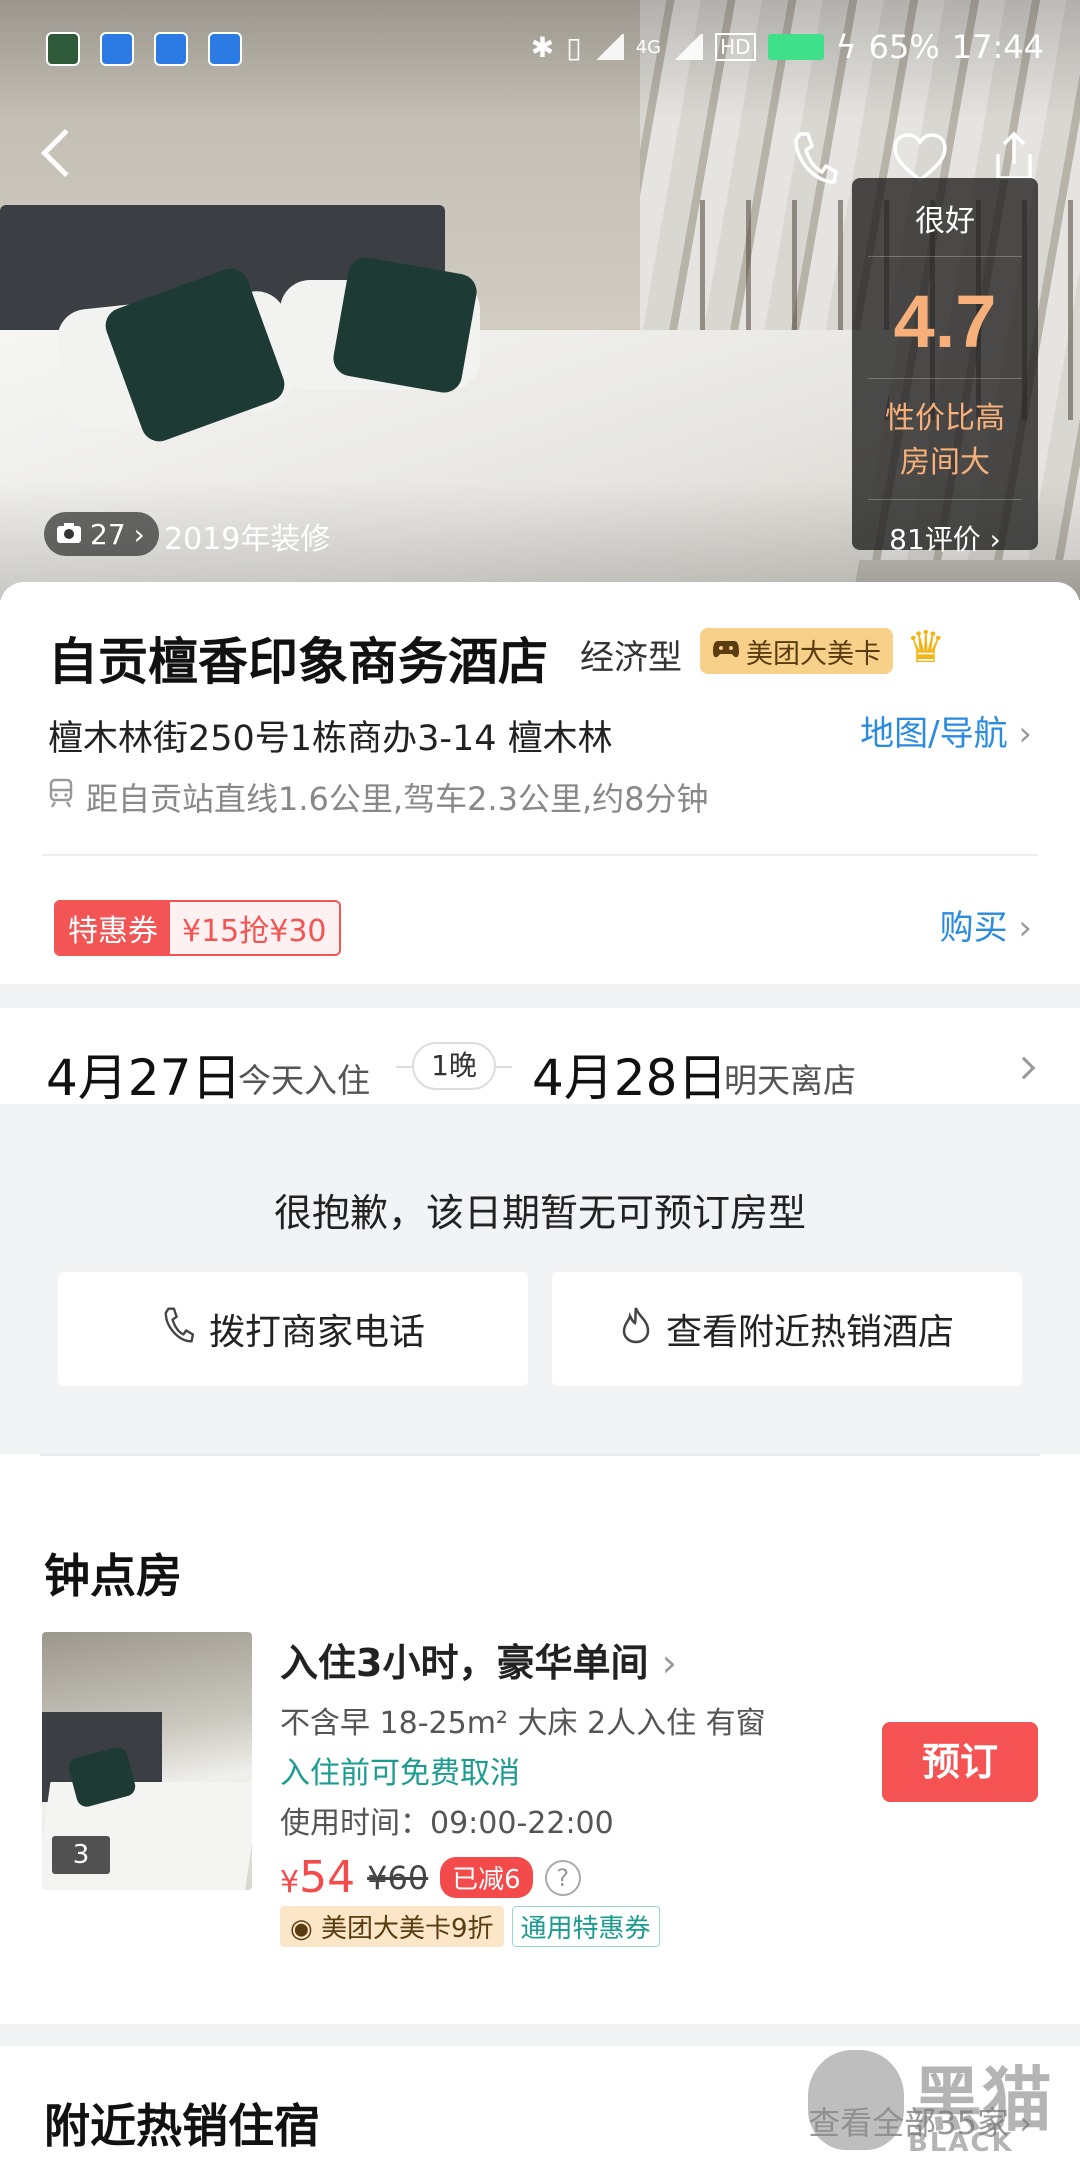 The height and width of the screenshot is (2160, 1080). I want to click on photo-count-button: 27 ›, so click(101, 534).